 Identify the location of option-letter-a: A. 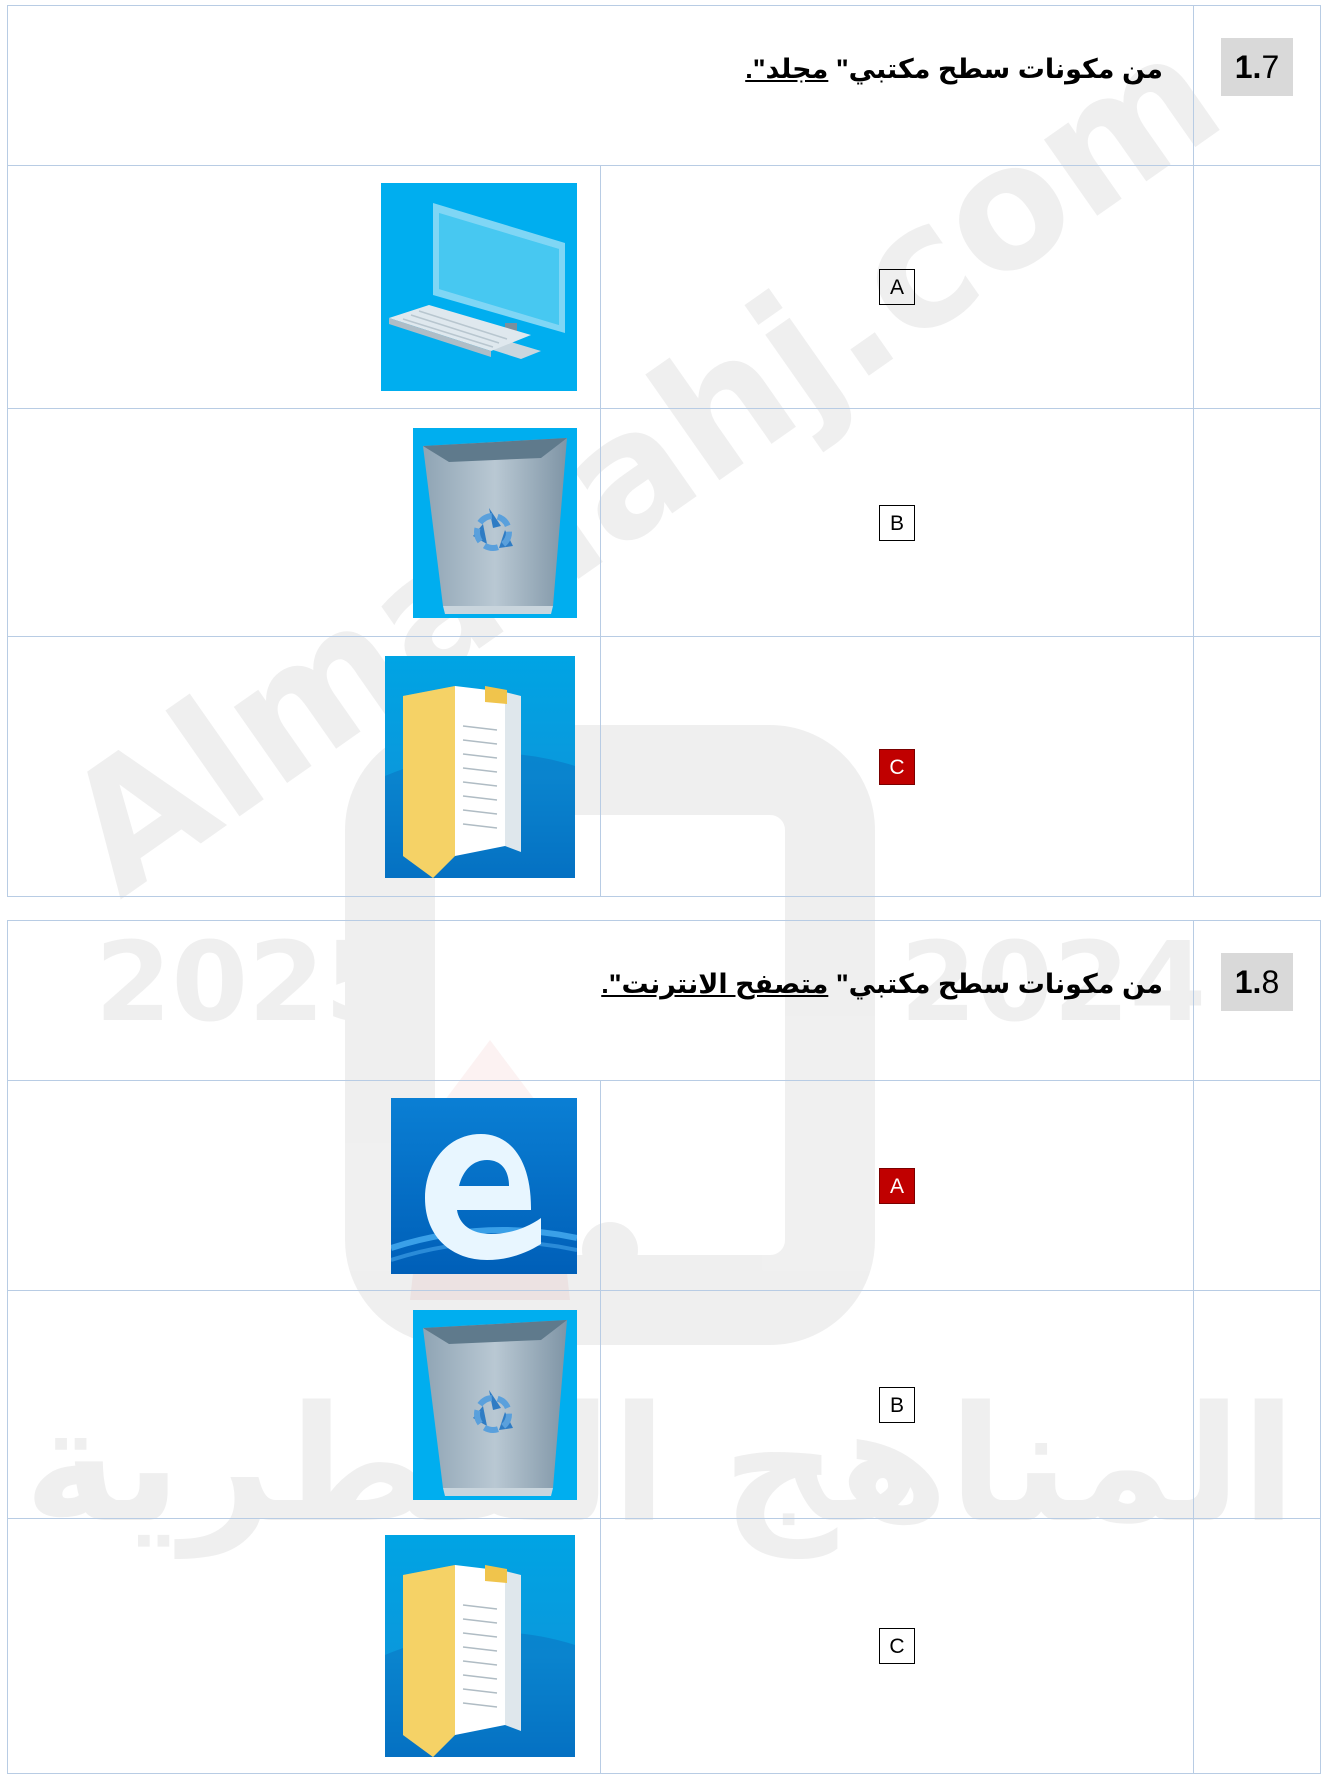
(897, 287).